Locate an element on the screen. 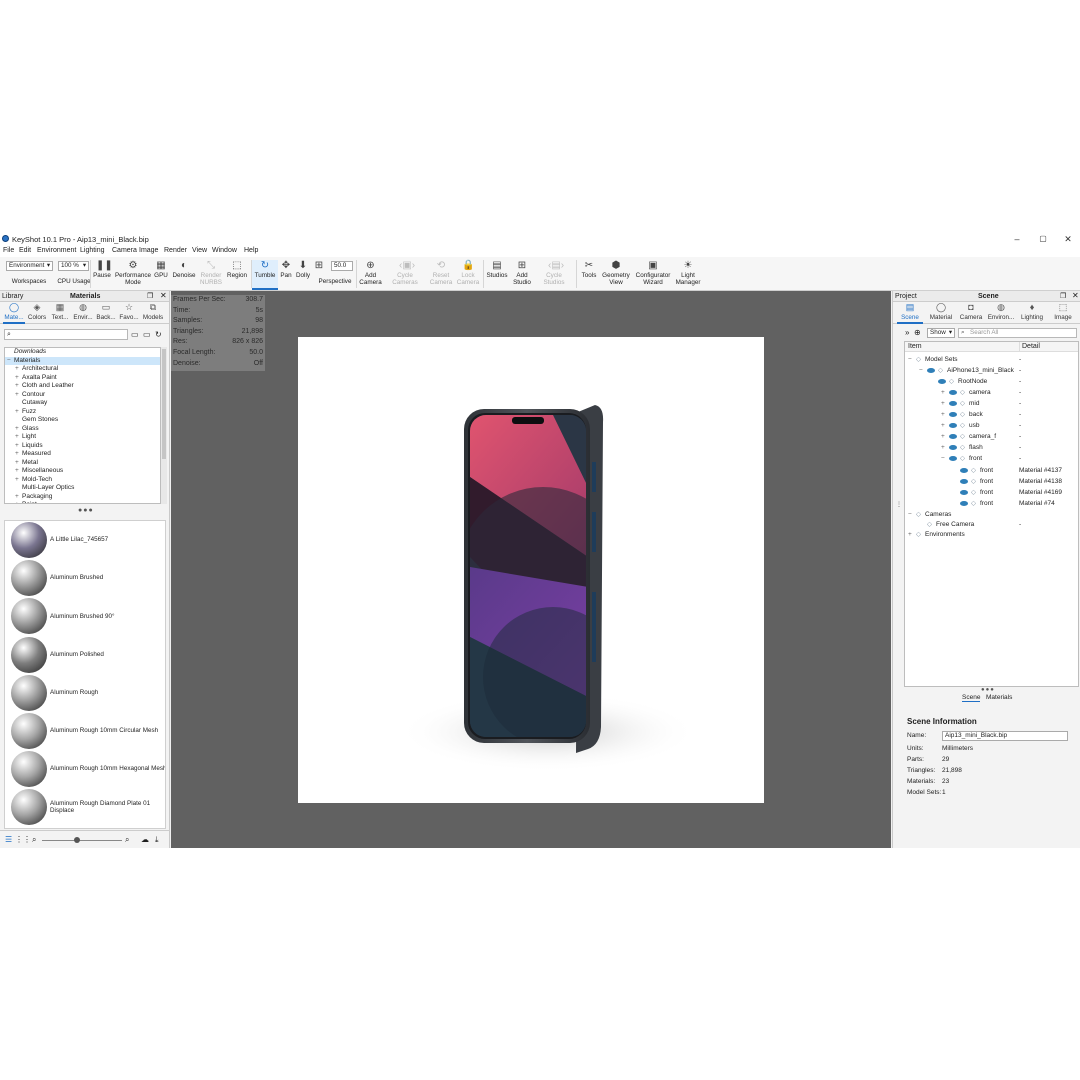  add-camera-button: ⊕ Add Camera is located at coordinates (370, 275).